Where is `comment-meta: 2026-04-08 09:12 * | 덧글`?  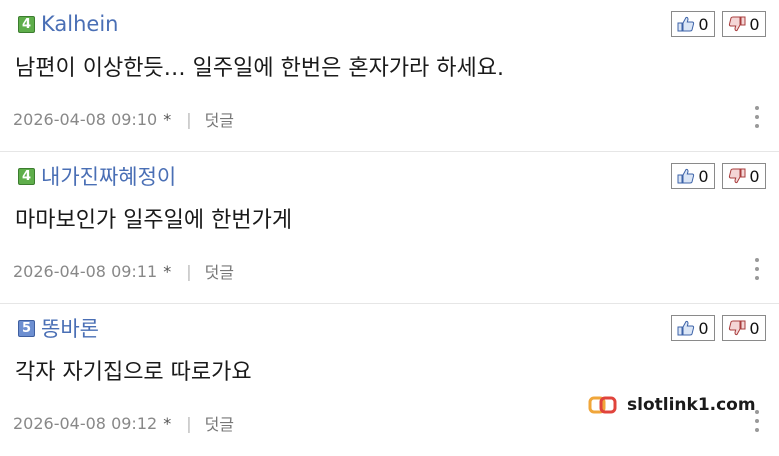 comment-meta: 2026-04-08 09:12 * | 덧글 is located at coordinates (123, 423).